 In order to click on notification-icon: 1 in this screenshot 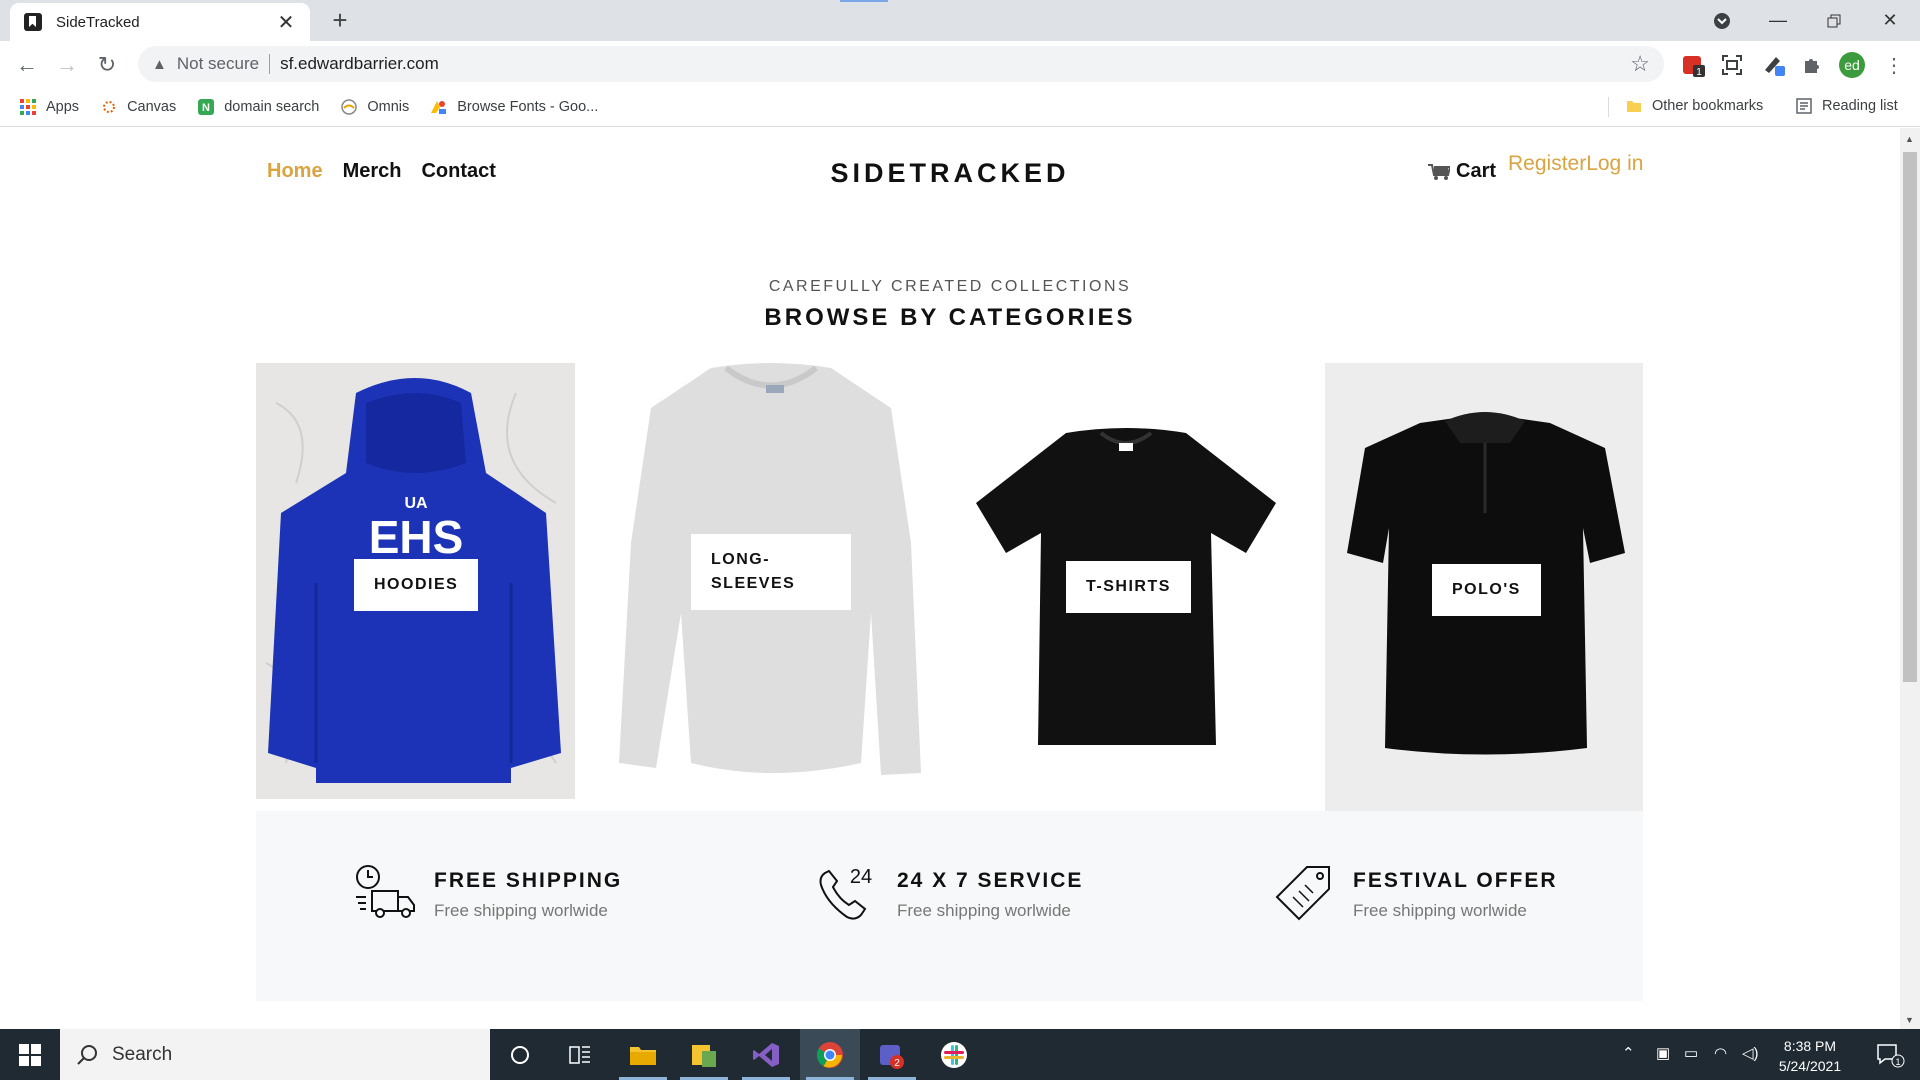, I will do `click(1891, 1055)`.